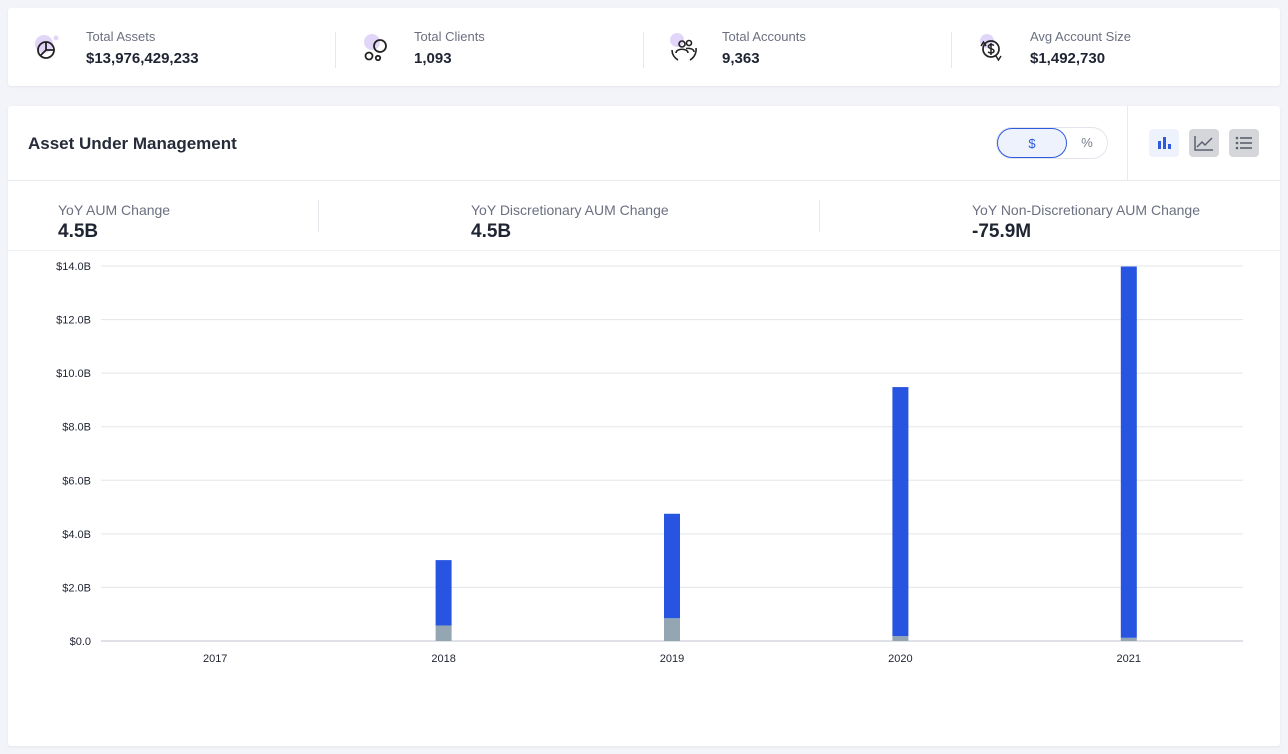 Image resolution: width=1288 pixels, height=754 pixels. What do you see at coordinates (570, 210) in the screenshot?
I see `metric-label: YoY Discretionary AUM Change` at bounding box center [570, 210].